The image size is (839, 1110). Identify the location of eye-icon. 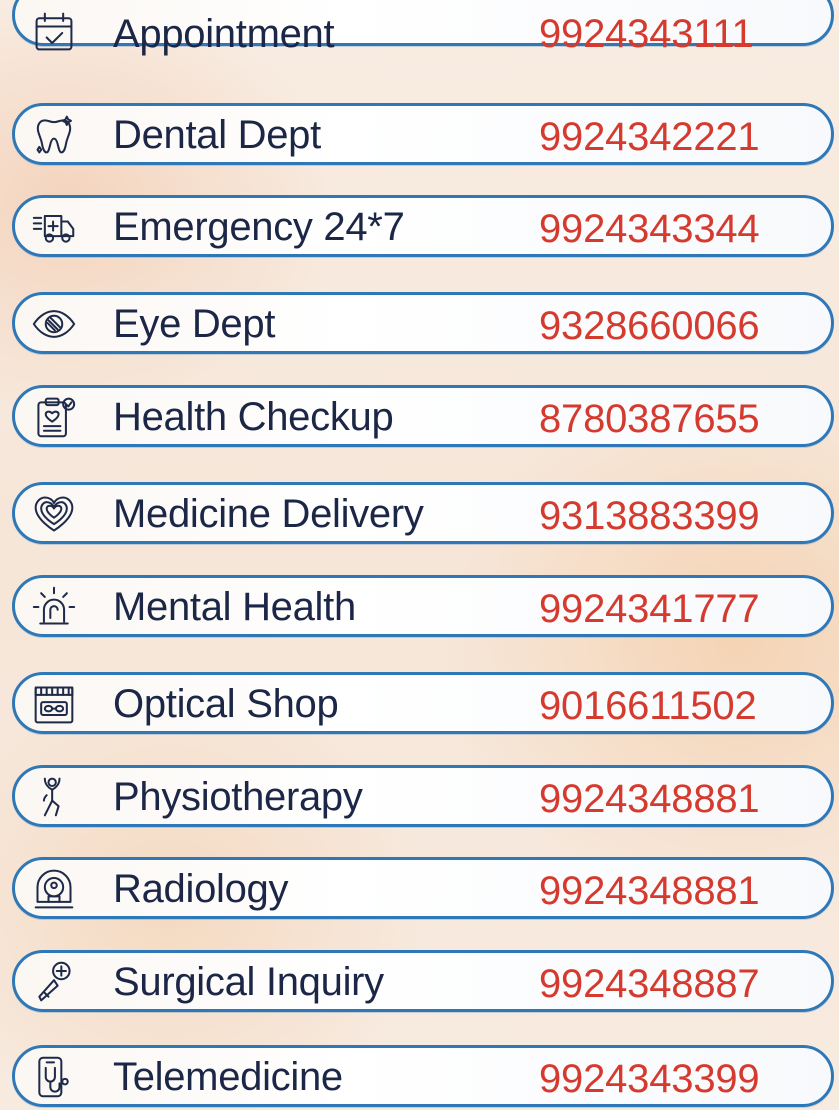
(54, 324).